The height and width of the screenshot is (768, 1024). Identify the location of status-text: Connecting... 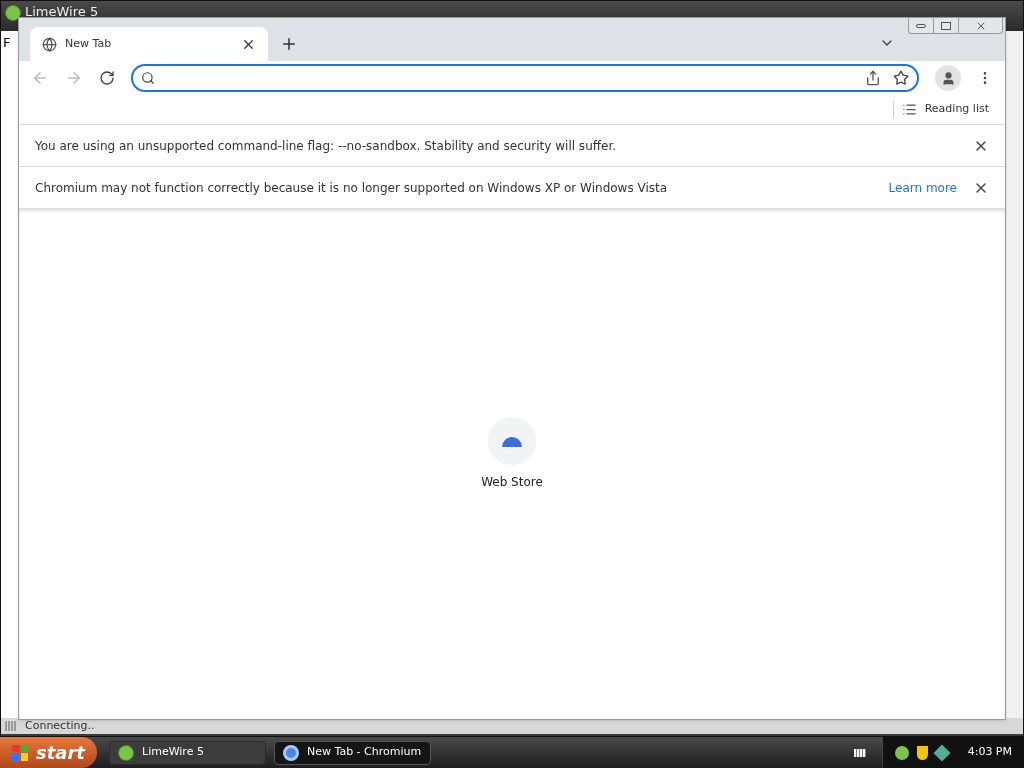
(60, 725).